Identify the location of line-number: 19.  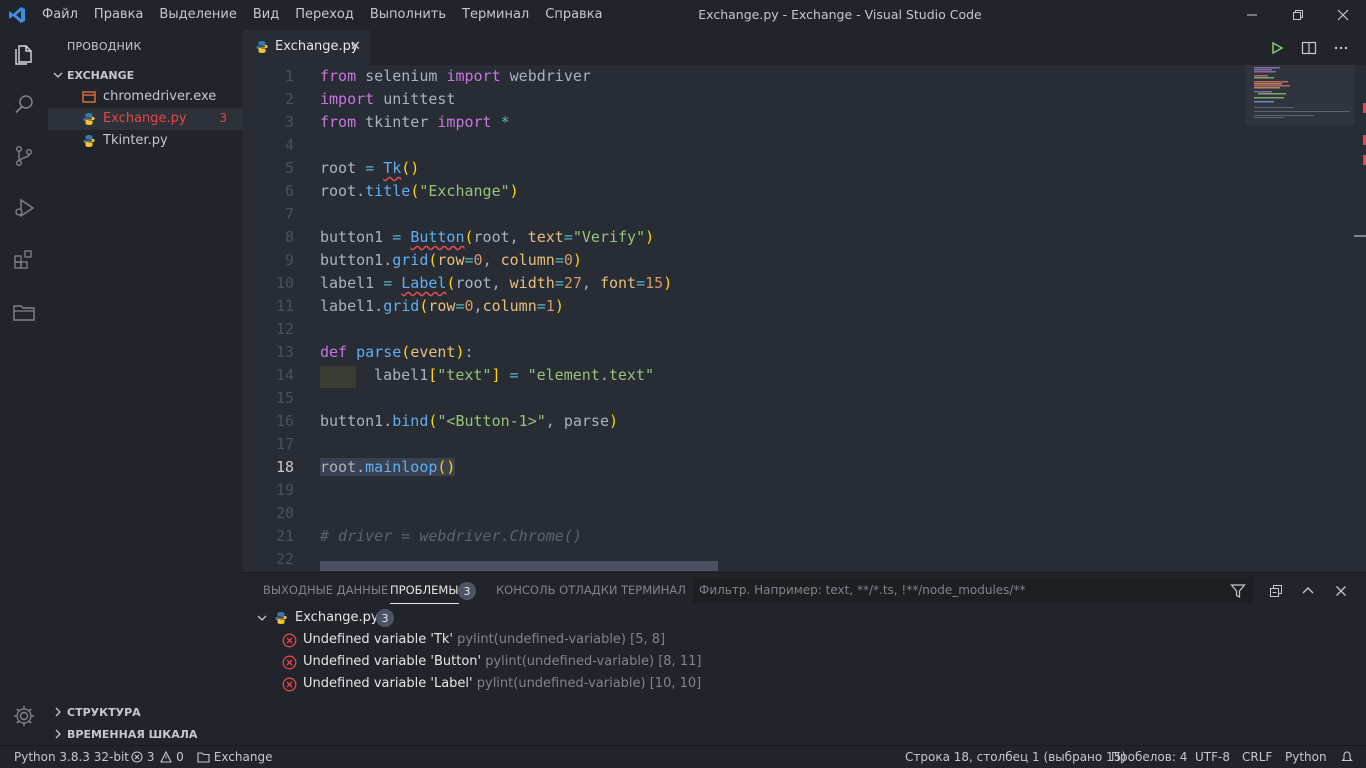
(284, 490).